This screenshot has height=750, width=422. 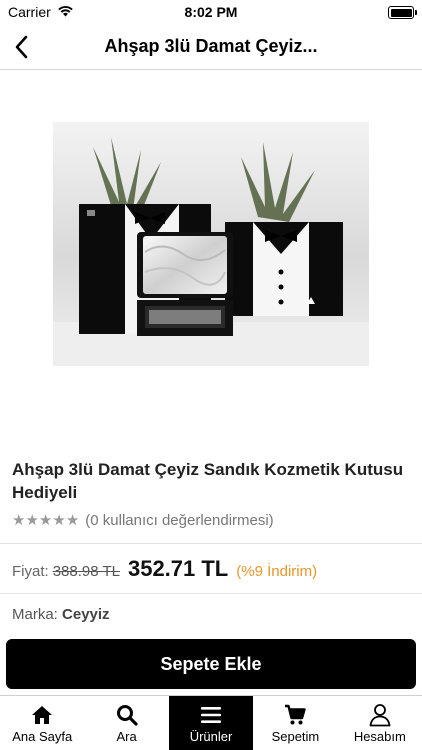 What do you see at coordinates (178, 568) in the screenshot?
I see `current-price: 352.71 TL` at bounding box center [178, 568].